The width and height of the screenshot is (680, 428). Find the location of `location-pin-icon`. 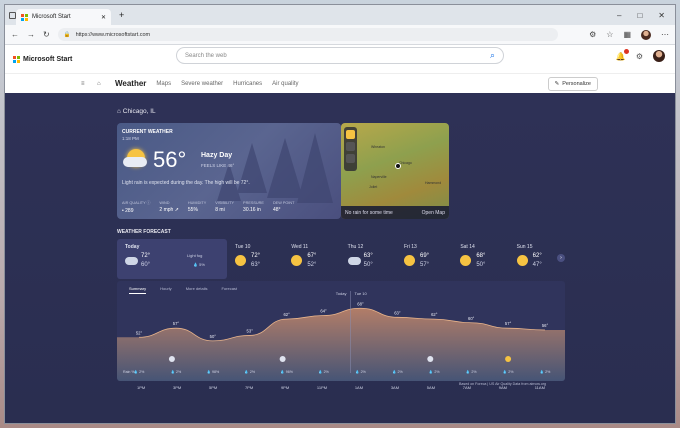

location-pin-icon is located at coordinates (398, 166).